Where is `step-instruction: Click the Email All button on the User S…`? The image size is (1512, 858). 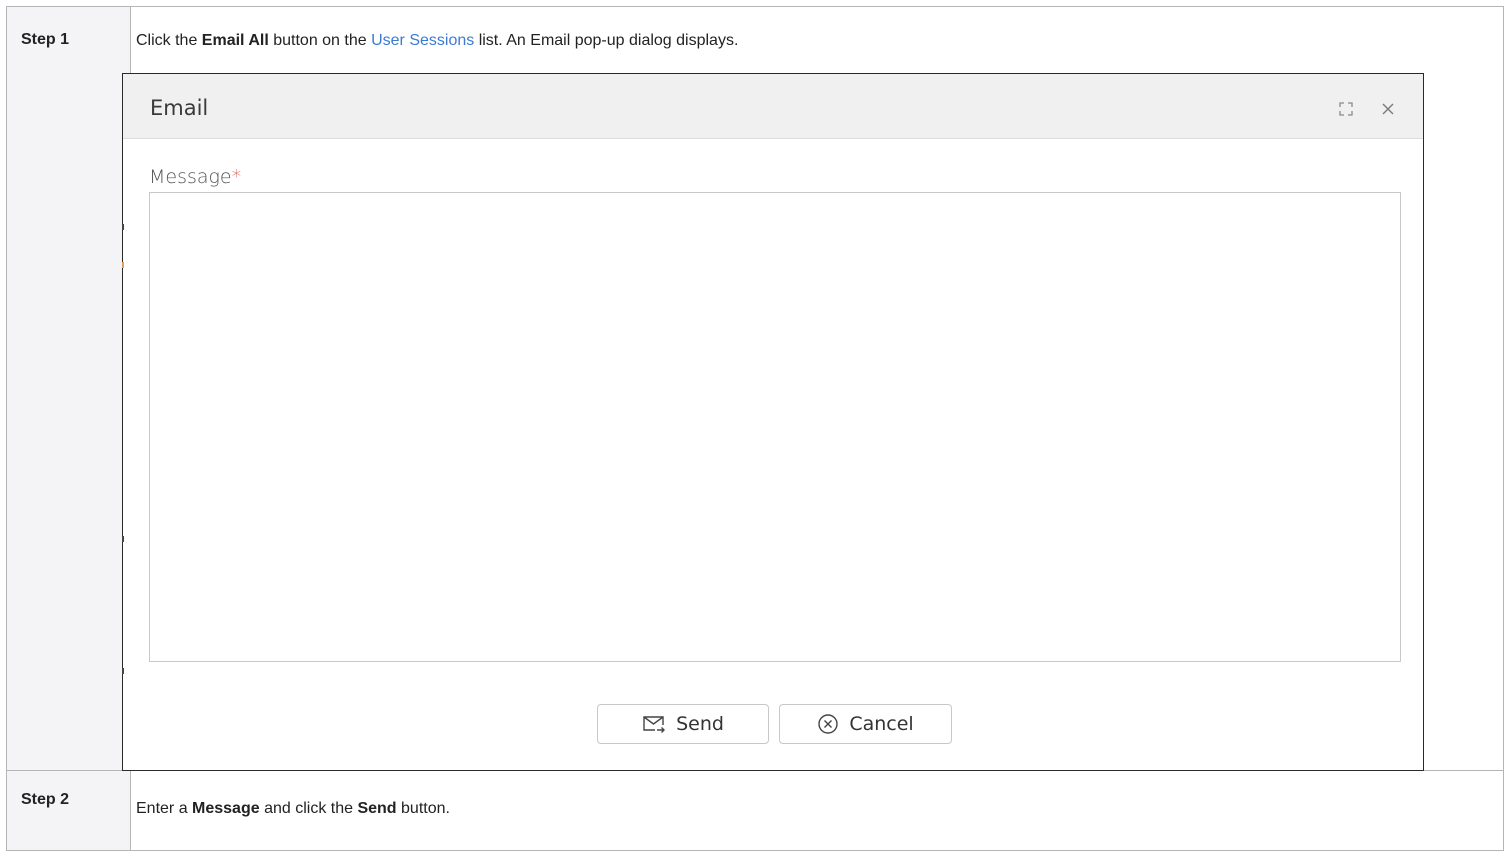
step-instruction: Click the Email All button on the User S… is located at coordinates (817, 29).